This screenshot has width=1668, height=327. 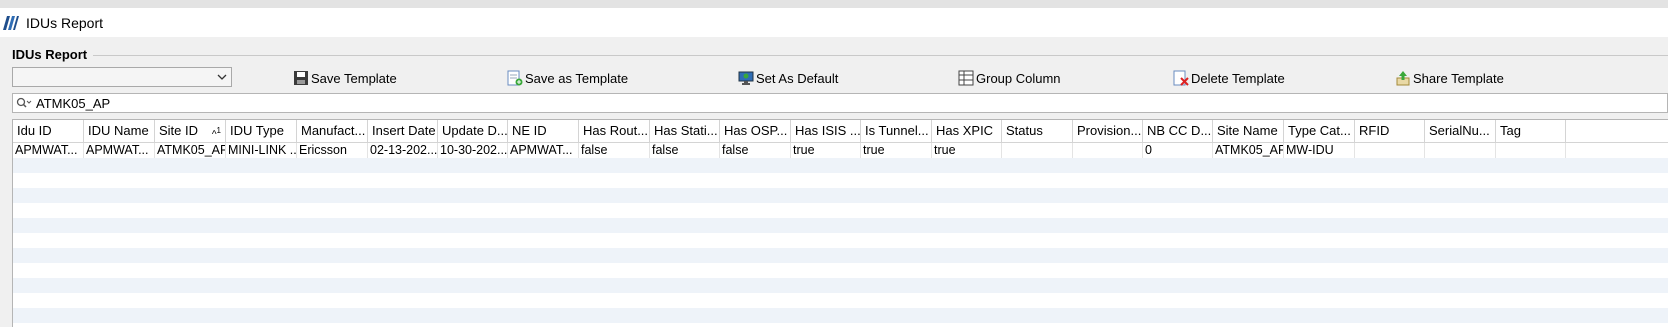 I want to click on column-header-label: Site ID, so click(x=179, y=130).